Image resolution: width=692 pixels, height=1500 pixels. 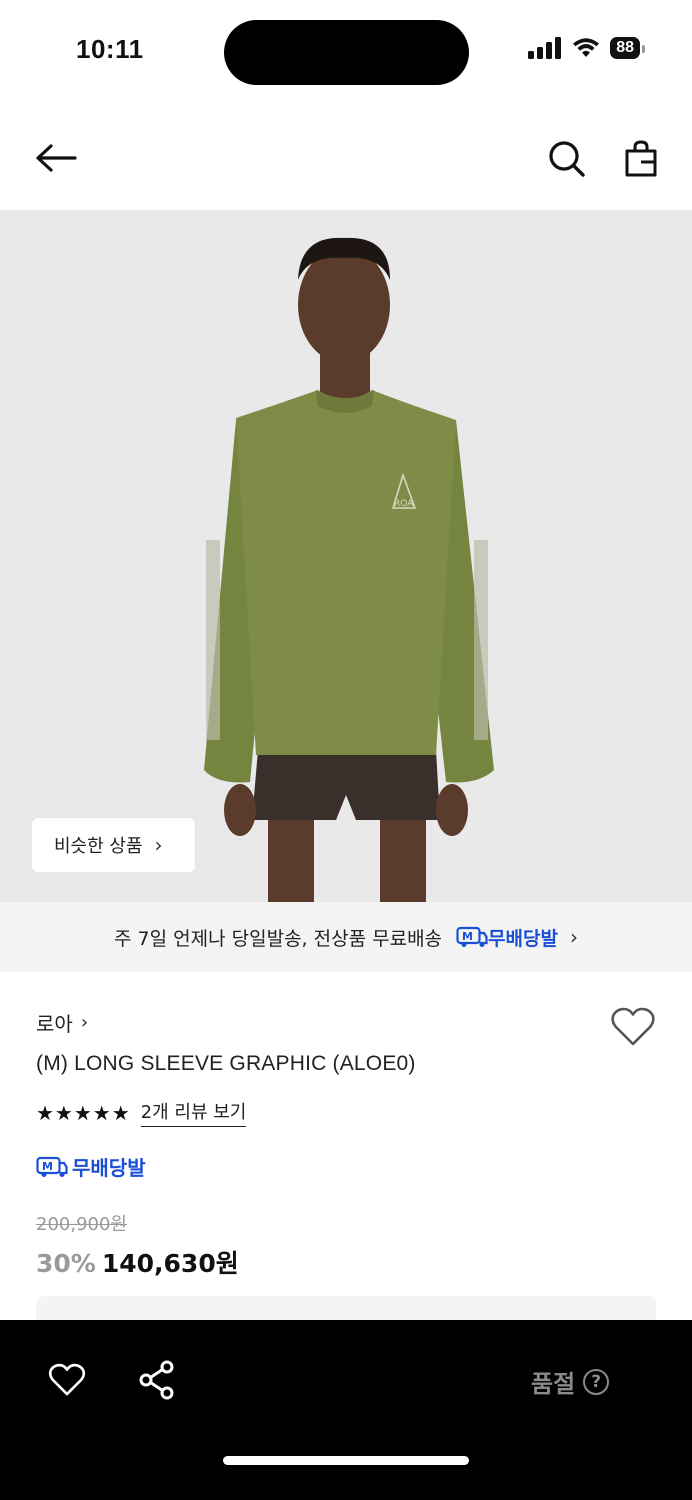 I want to click on soldout-label: 품절, so click(x=553, y=1384).